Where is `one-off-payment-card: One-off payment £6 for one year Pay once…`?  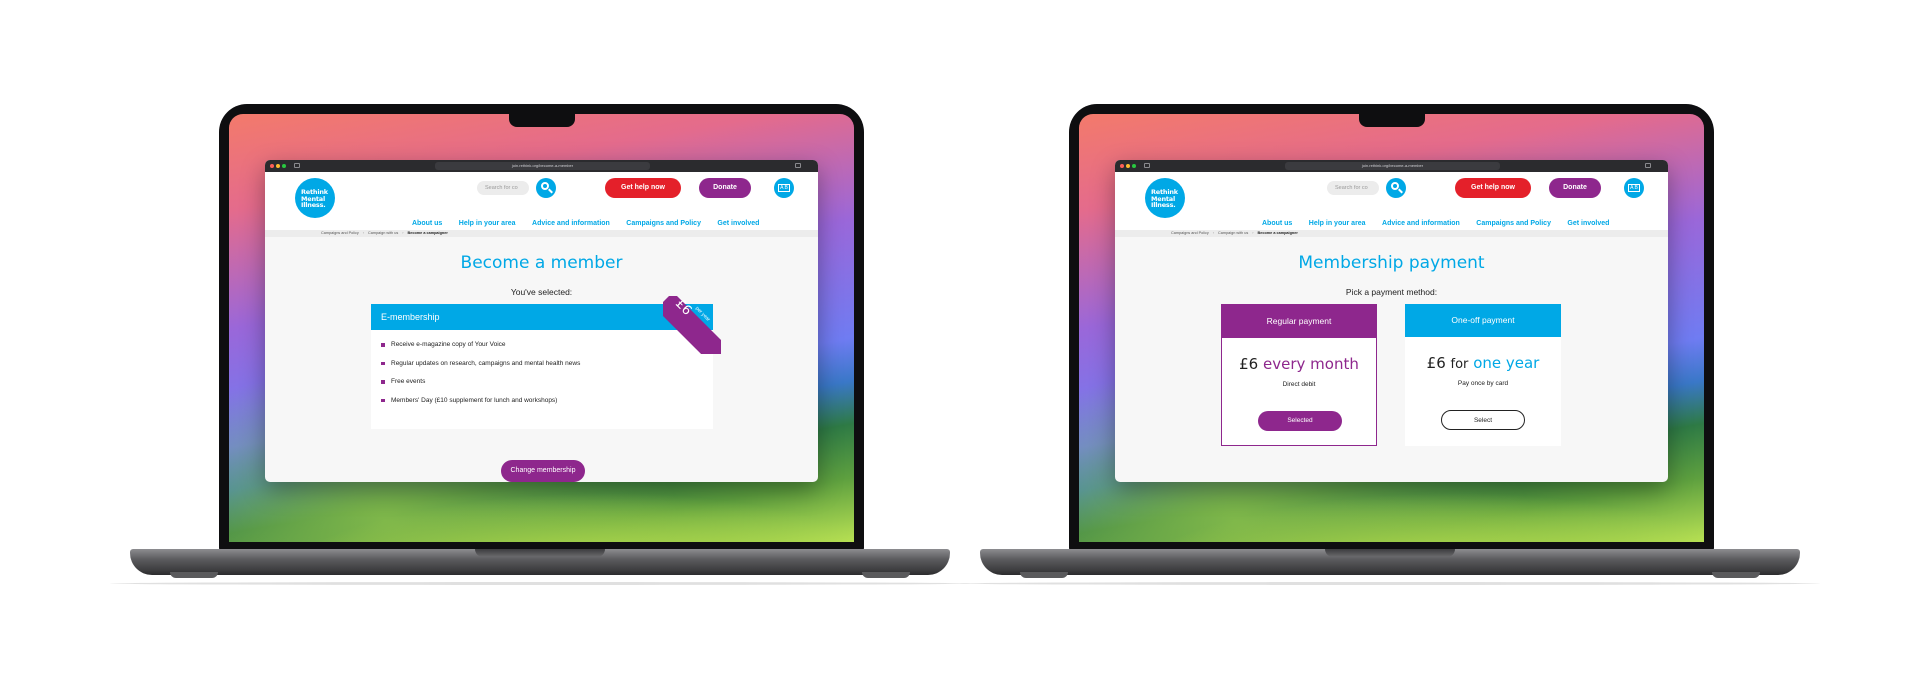 one-off-payment-card: One-off payment £6 for one year Pay once… is located at coordinates (1483, 375).